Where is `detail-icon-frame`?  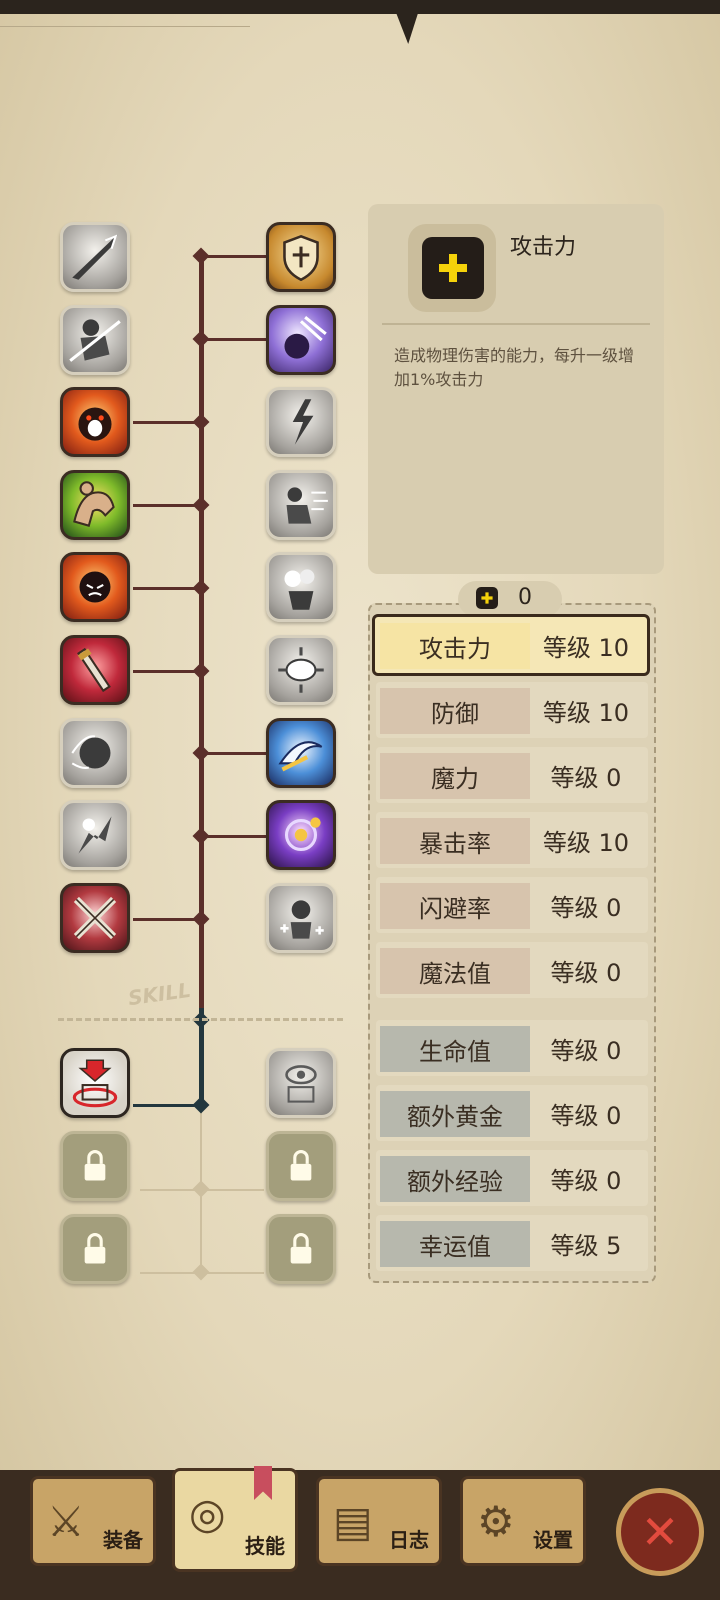 detail-icon-frame is located at coordinates (452, 268).